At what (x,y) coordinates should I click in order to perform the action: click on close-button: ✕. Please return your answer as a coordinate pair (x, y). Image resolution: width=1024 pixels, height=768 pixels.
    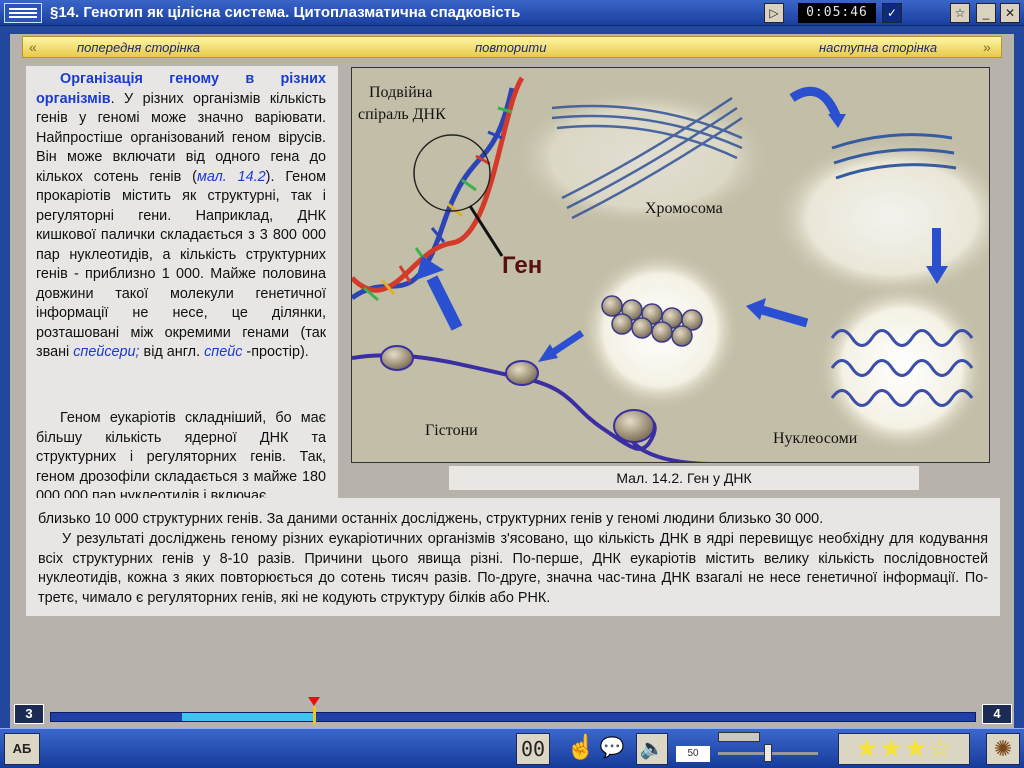
    Looking at the image, I should click on (1010, 13).